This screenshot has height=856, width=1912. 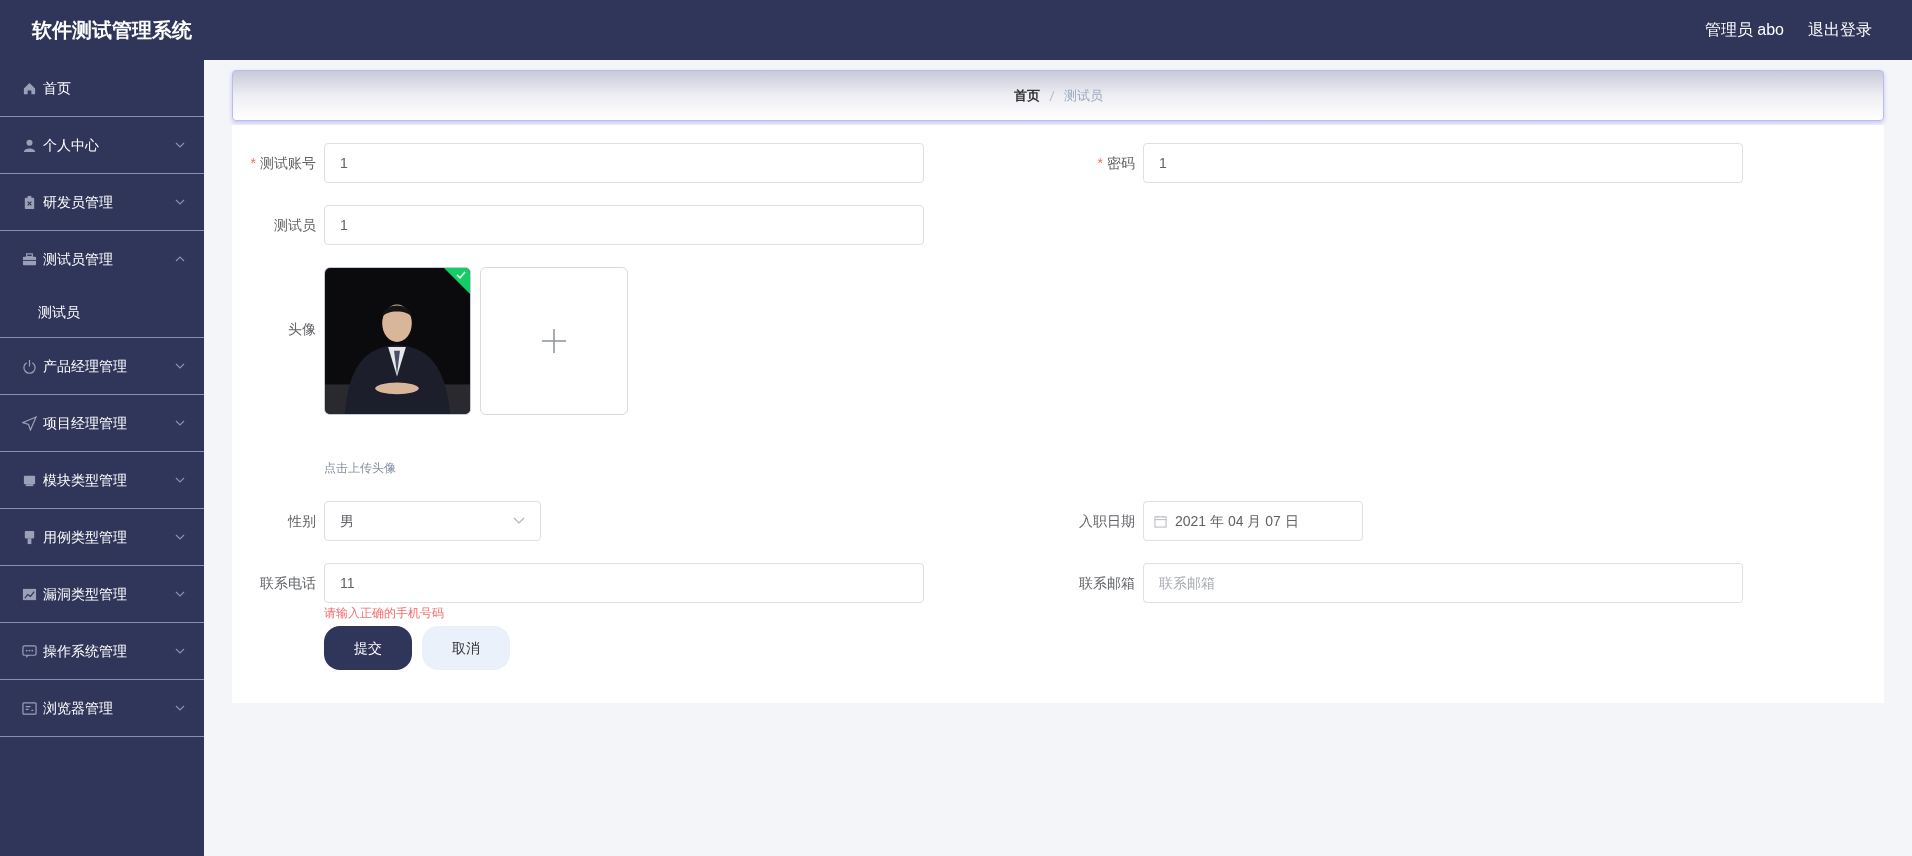 What do you see at coordinates (1443, 583) in the screenshot?
I see `text-field: 联系邮箱` at bounding box center [1443, 583].